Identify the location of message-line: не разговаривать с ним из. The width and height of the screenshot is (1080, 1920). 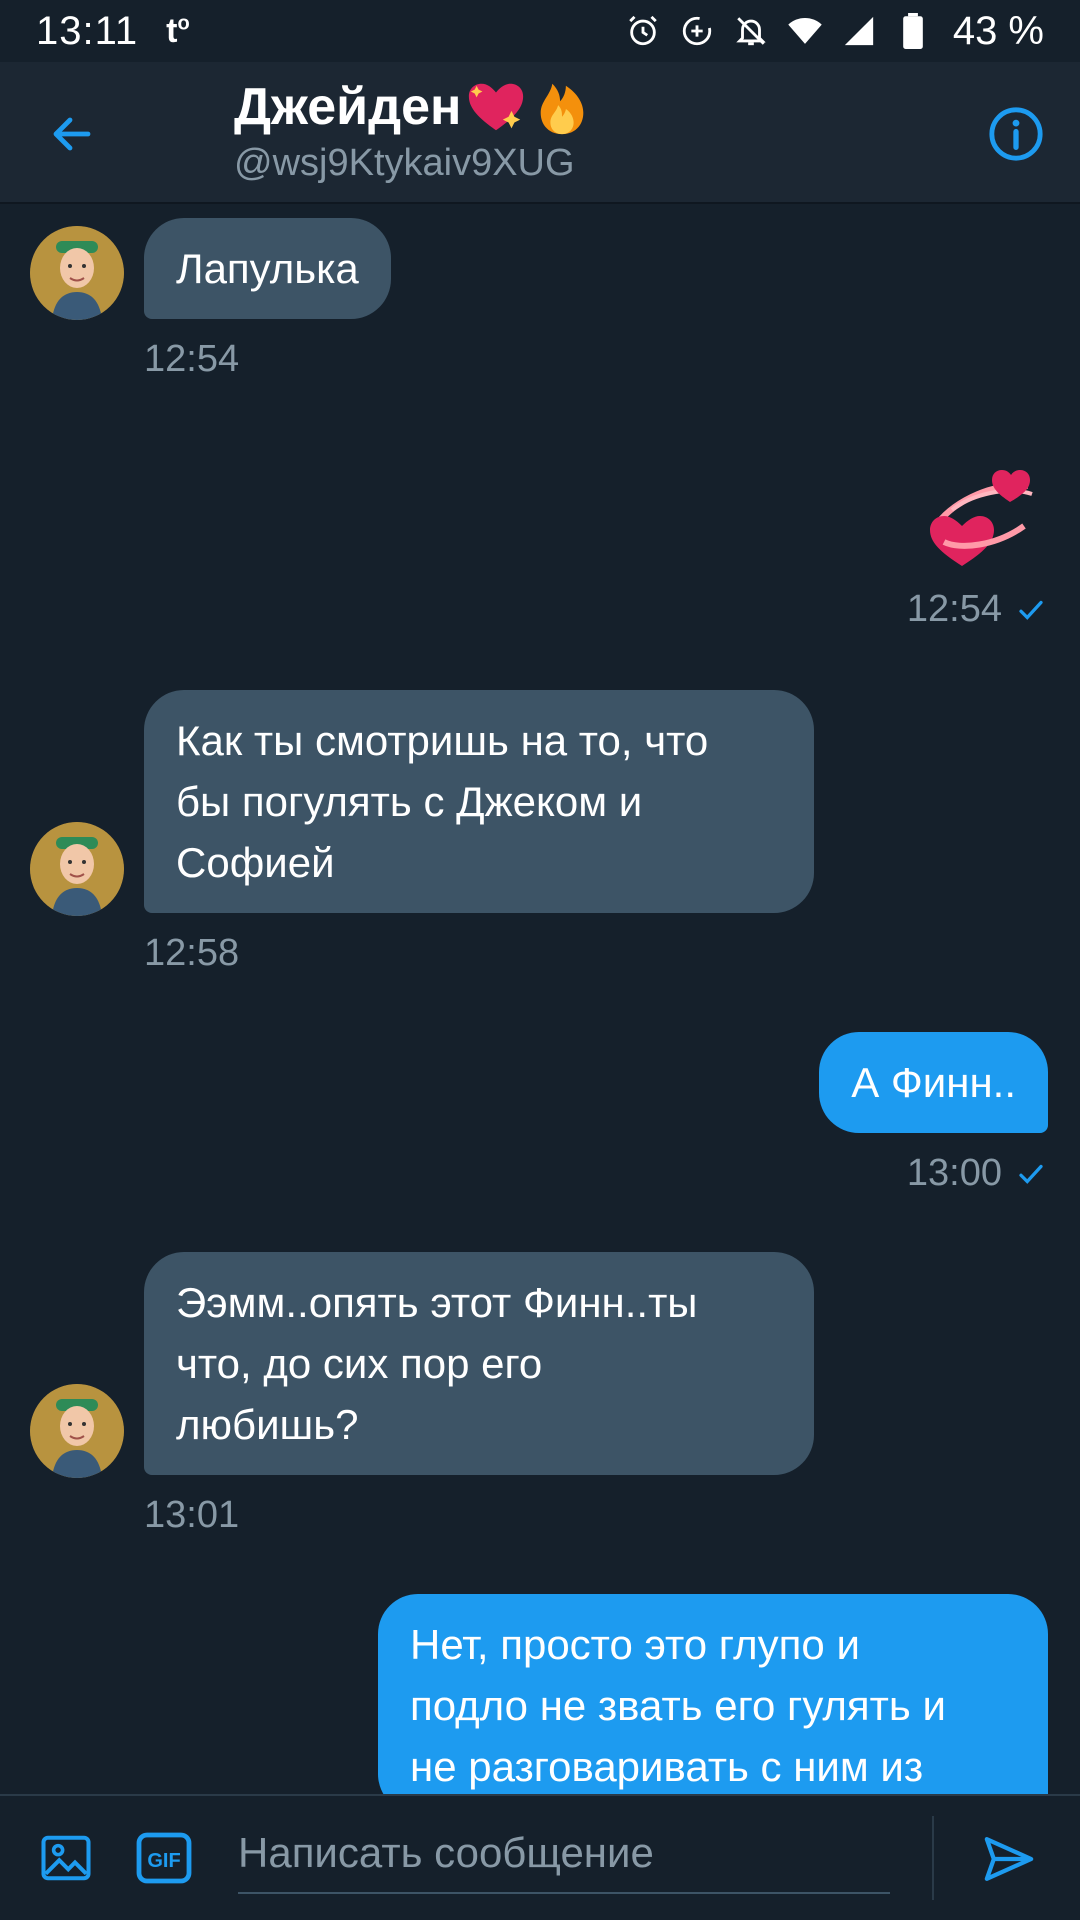
(667, 1766).